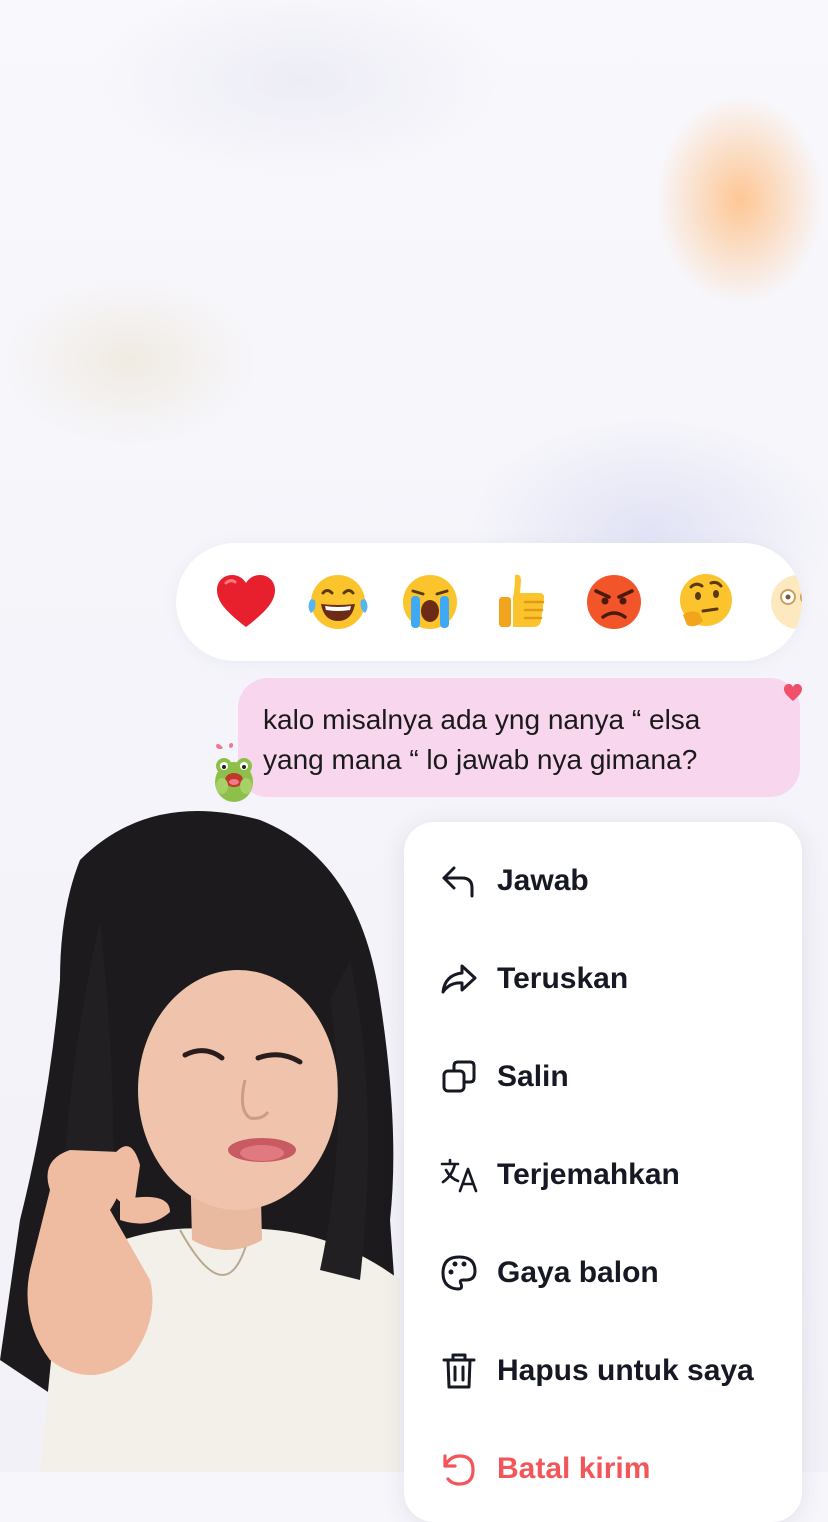  I want to click on tears-of-joy-emoji, so click(338, 602).